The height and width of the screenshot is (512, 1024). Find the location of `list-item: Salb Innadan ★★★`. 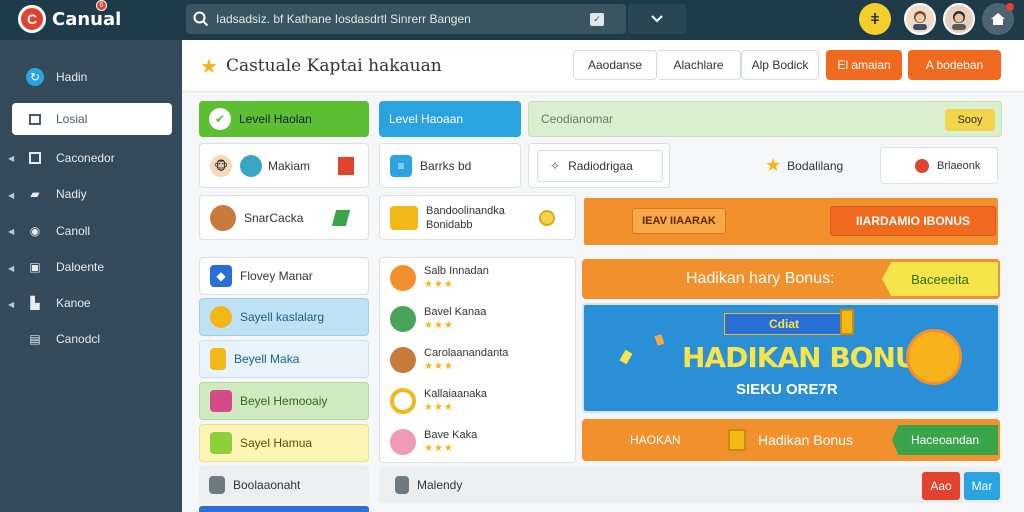

list-item: Salb Innadan ★★★ is located at coordinates (477, 278).